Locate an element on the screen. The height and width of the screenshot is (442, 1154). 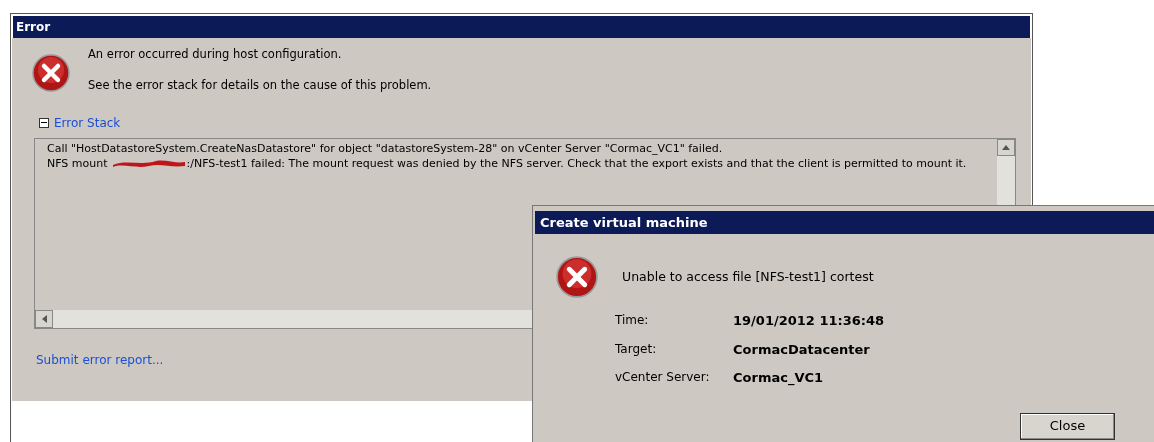
scroll-up-button is located at coordinates (1006, 147).